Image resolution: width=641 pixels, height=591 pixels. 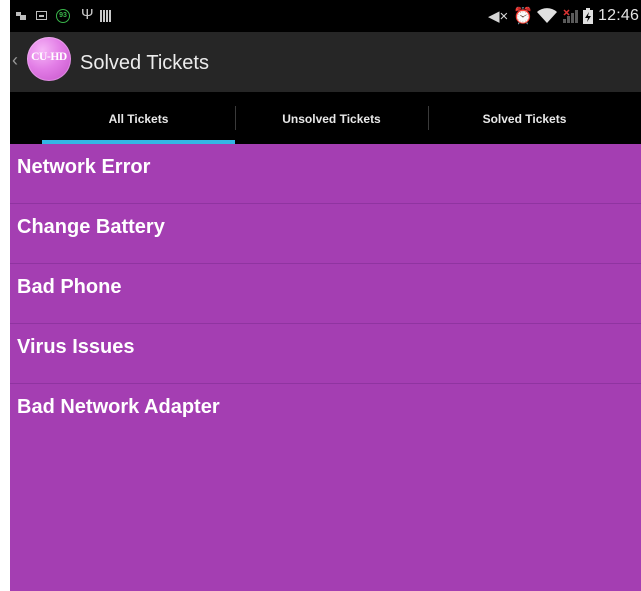 What do you see at coordinates (84, 167) in the screenshot?
I see `ticket-label: Network Error` at bounding box center [84, 167].